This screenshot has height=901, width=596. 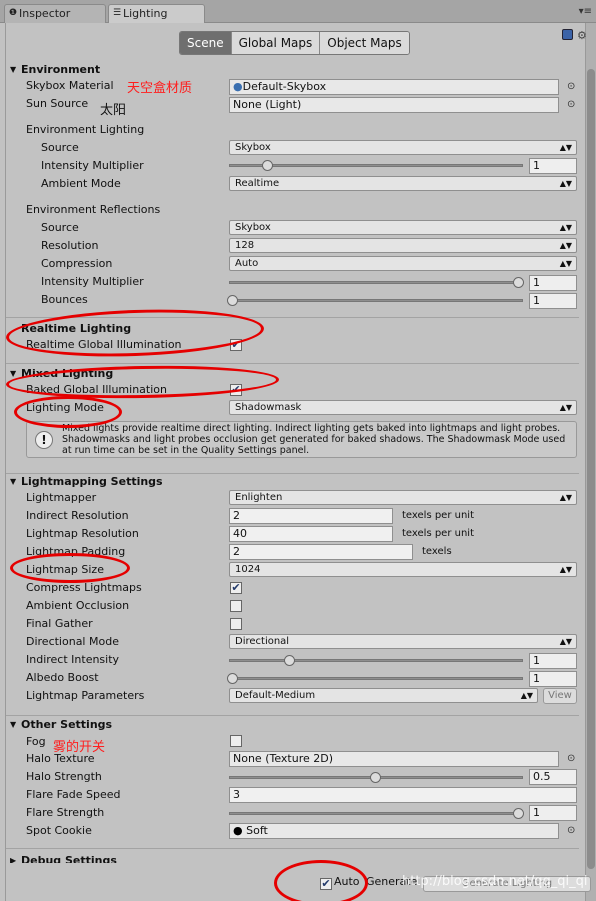 I want to click on ambient-mode-label: Ambient Mode, so click(x=81, y=183).